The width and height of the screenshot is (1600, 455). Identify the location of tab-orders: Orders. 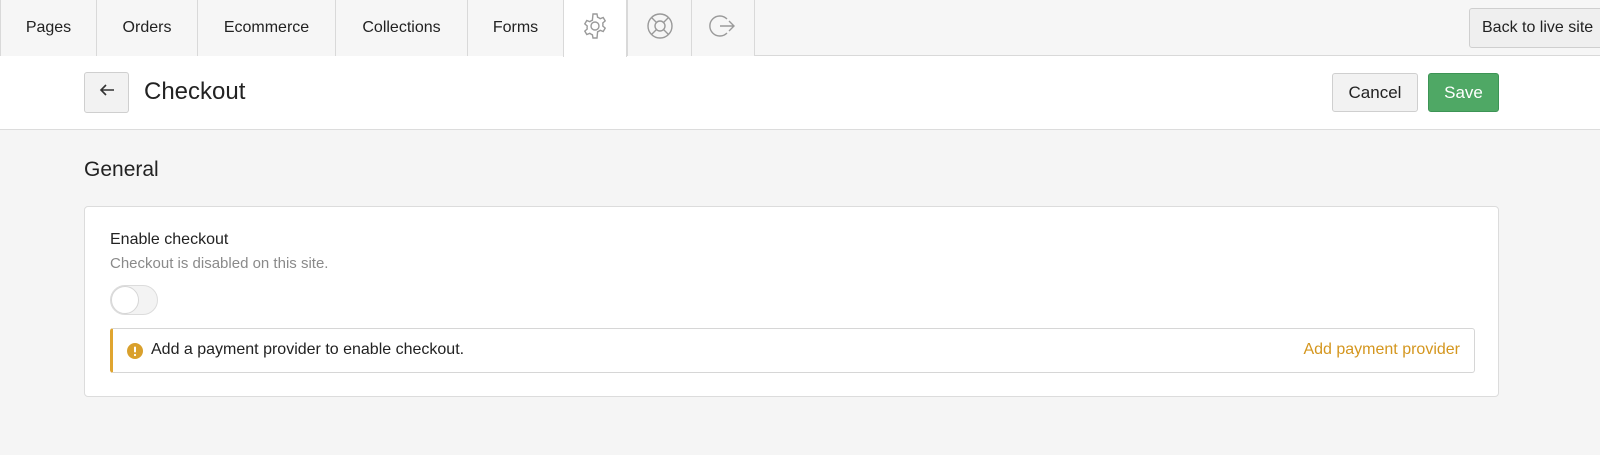
(146, 28).